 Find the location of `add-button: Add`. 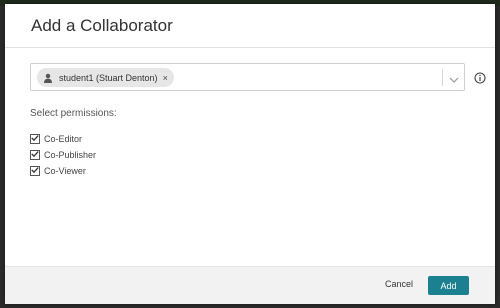

add-button: Add is located at coordinates (448, 285).